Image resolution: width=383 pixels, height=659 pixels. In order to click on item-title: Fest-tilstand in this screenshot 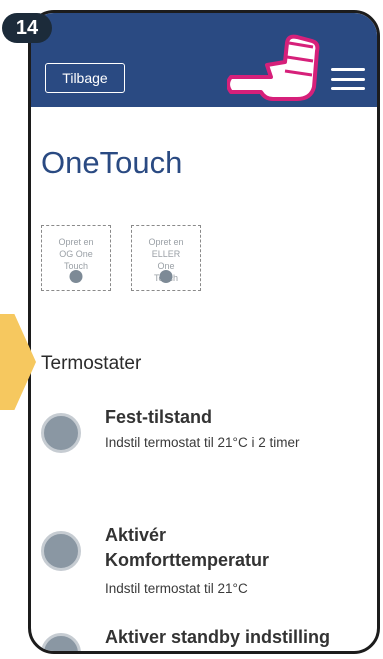, I will do `click(159, 417)`.